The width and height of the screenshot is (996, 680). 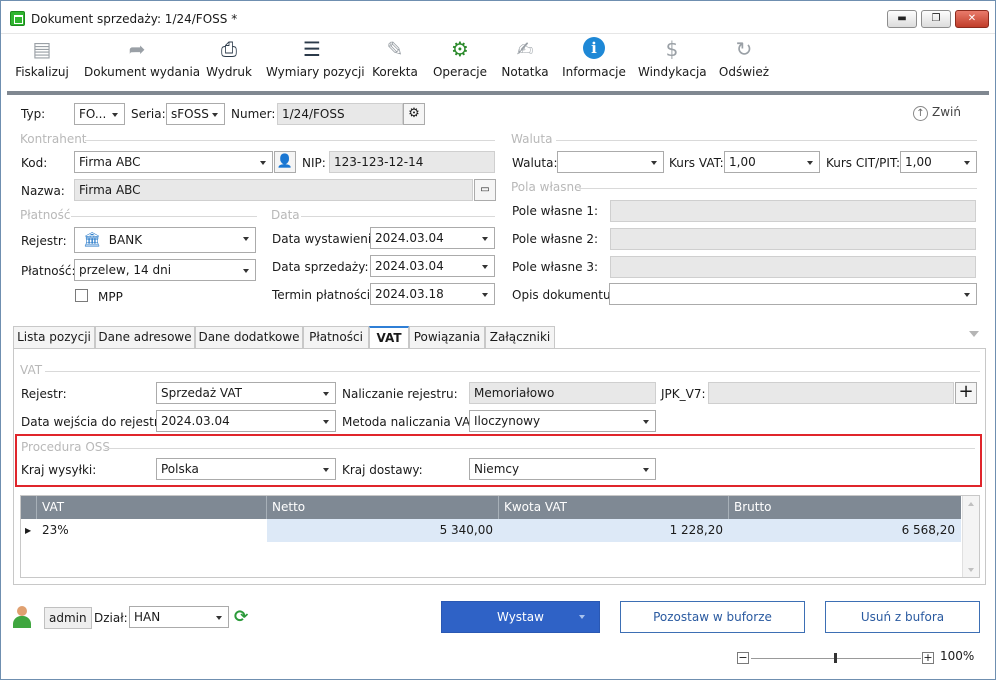 What do you see at coordinates (938, 162) in the screenshot?
I see `kurs-cit-select: 1,00` at bounding box center [938, 162].